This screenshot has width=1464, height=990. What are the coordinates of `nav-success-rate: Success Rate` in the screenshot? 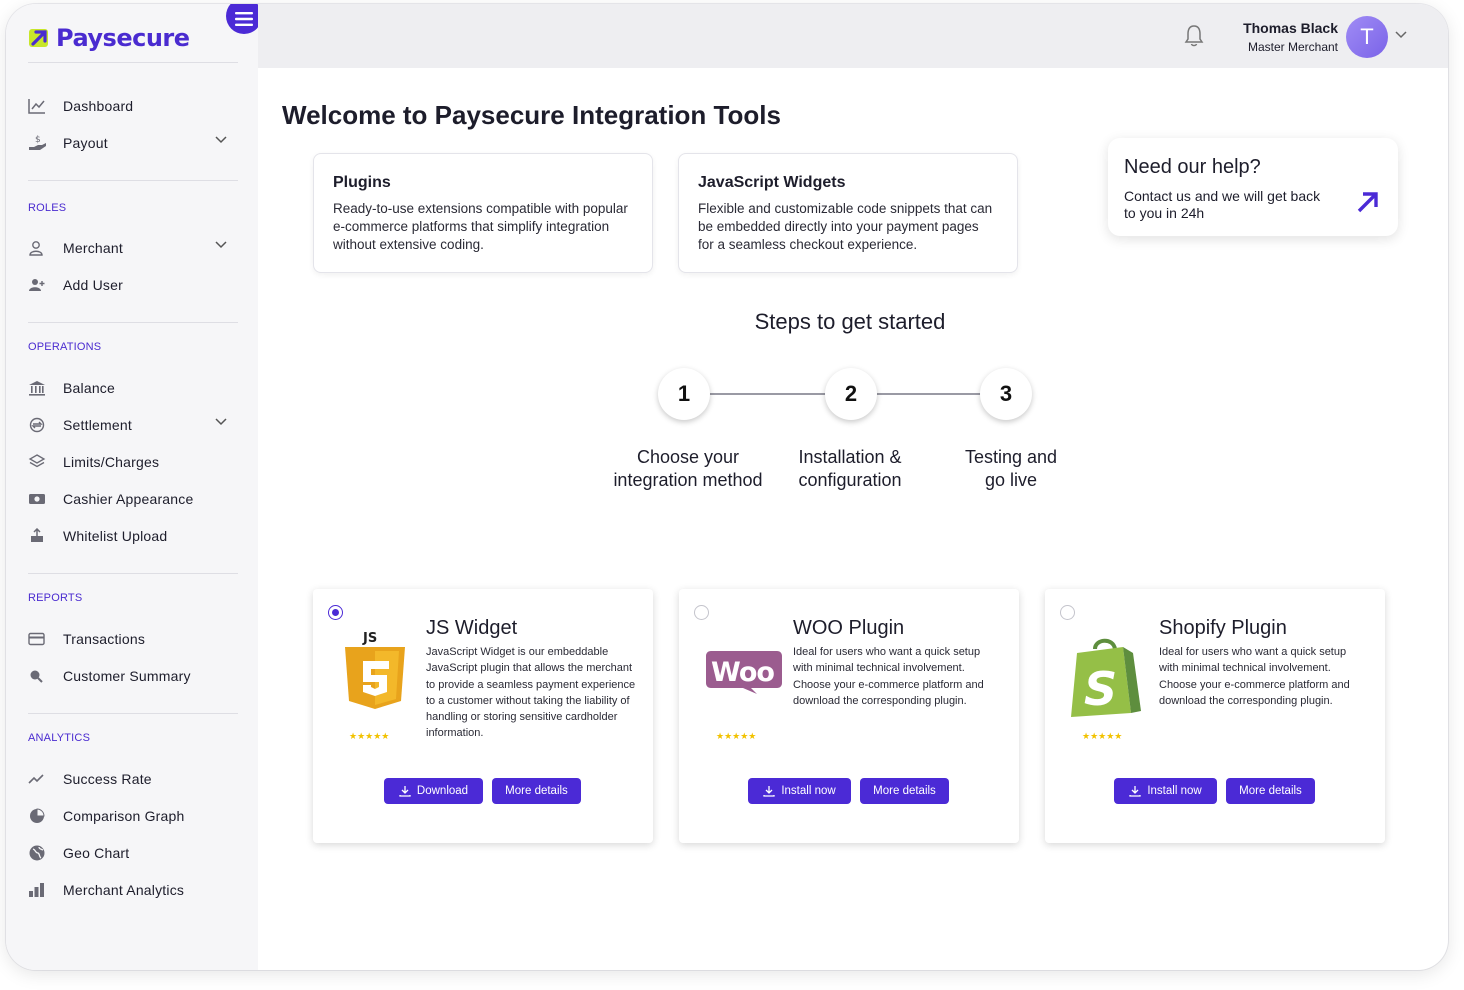 It's located at (128, 779).